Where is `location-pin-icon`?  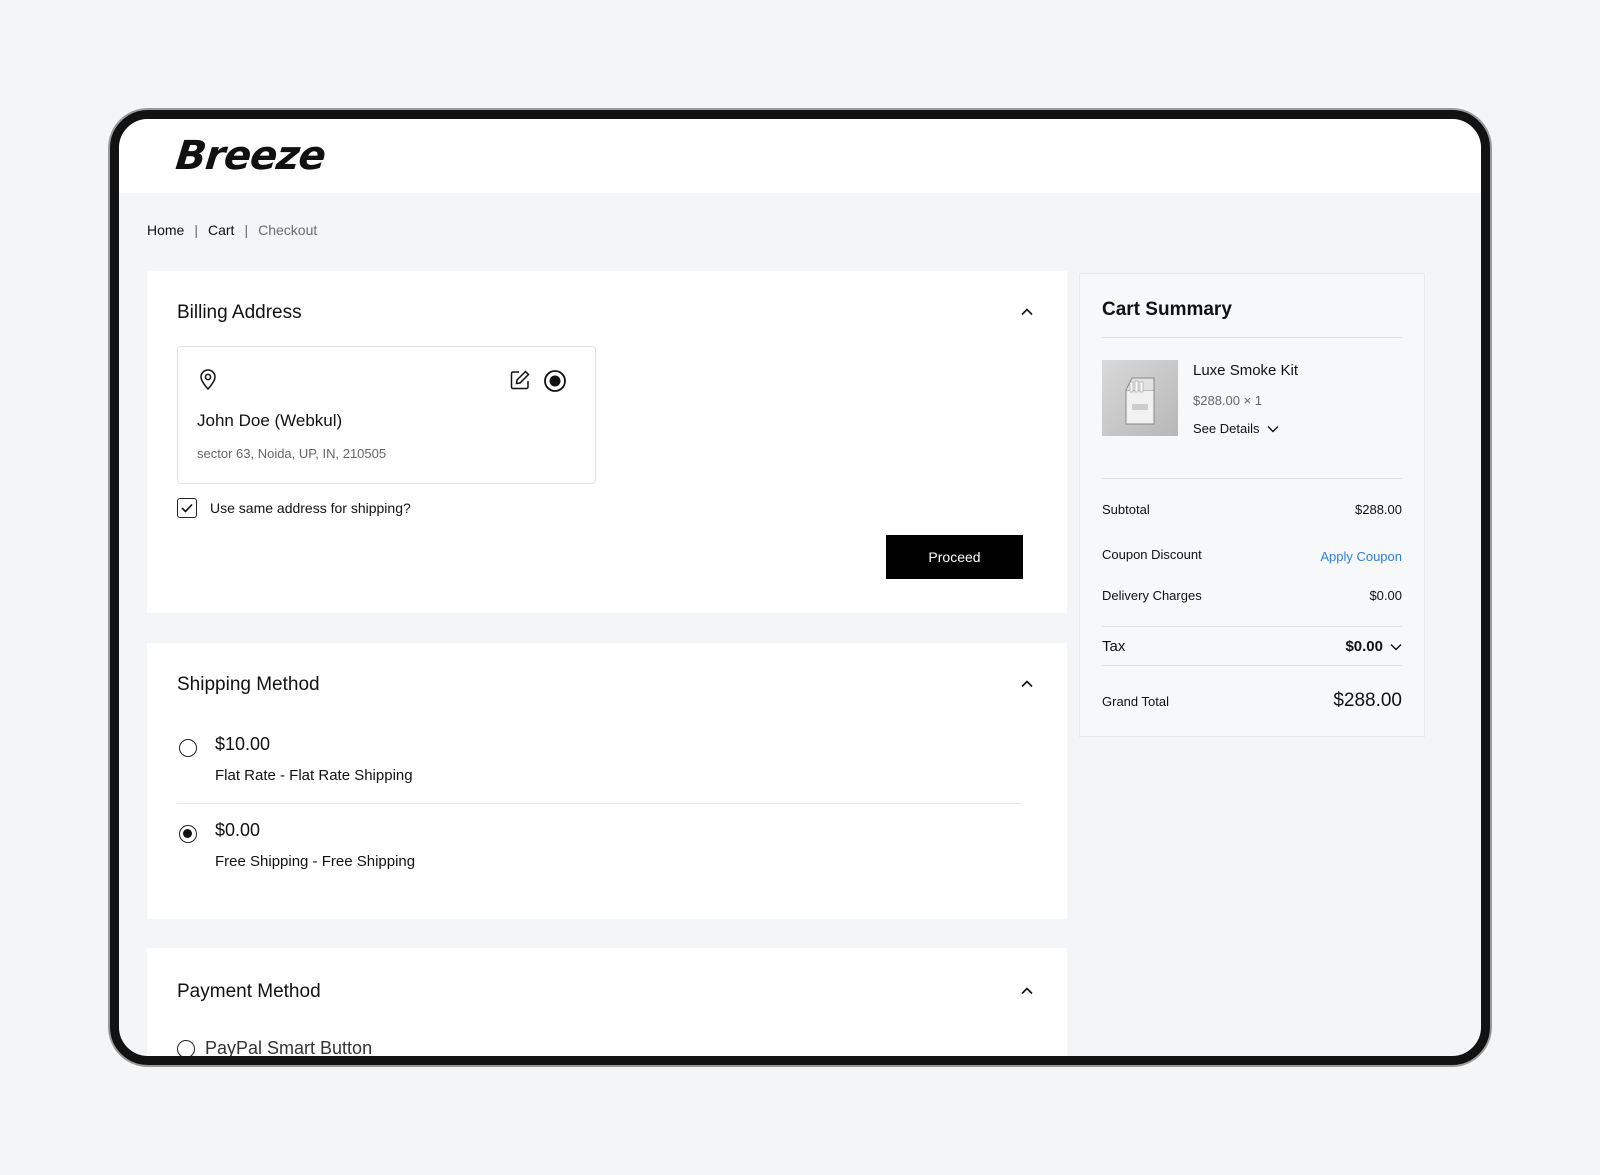
location-pin-icon is located at coordinates (208, 380).